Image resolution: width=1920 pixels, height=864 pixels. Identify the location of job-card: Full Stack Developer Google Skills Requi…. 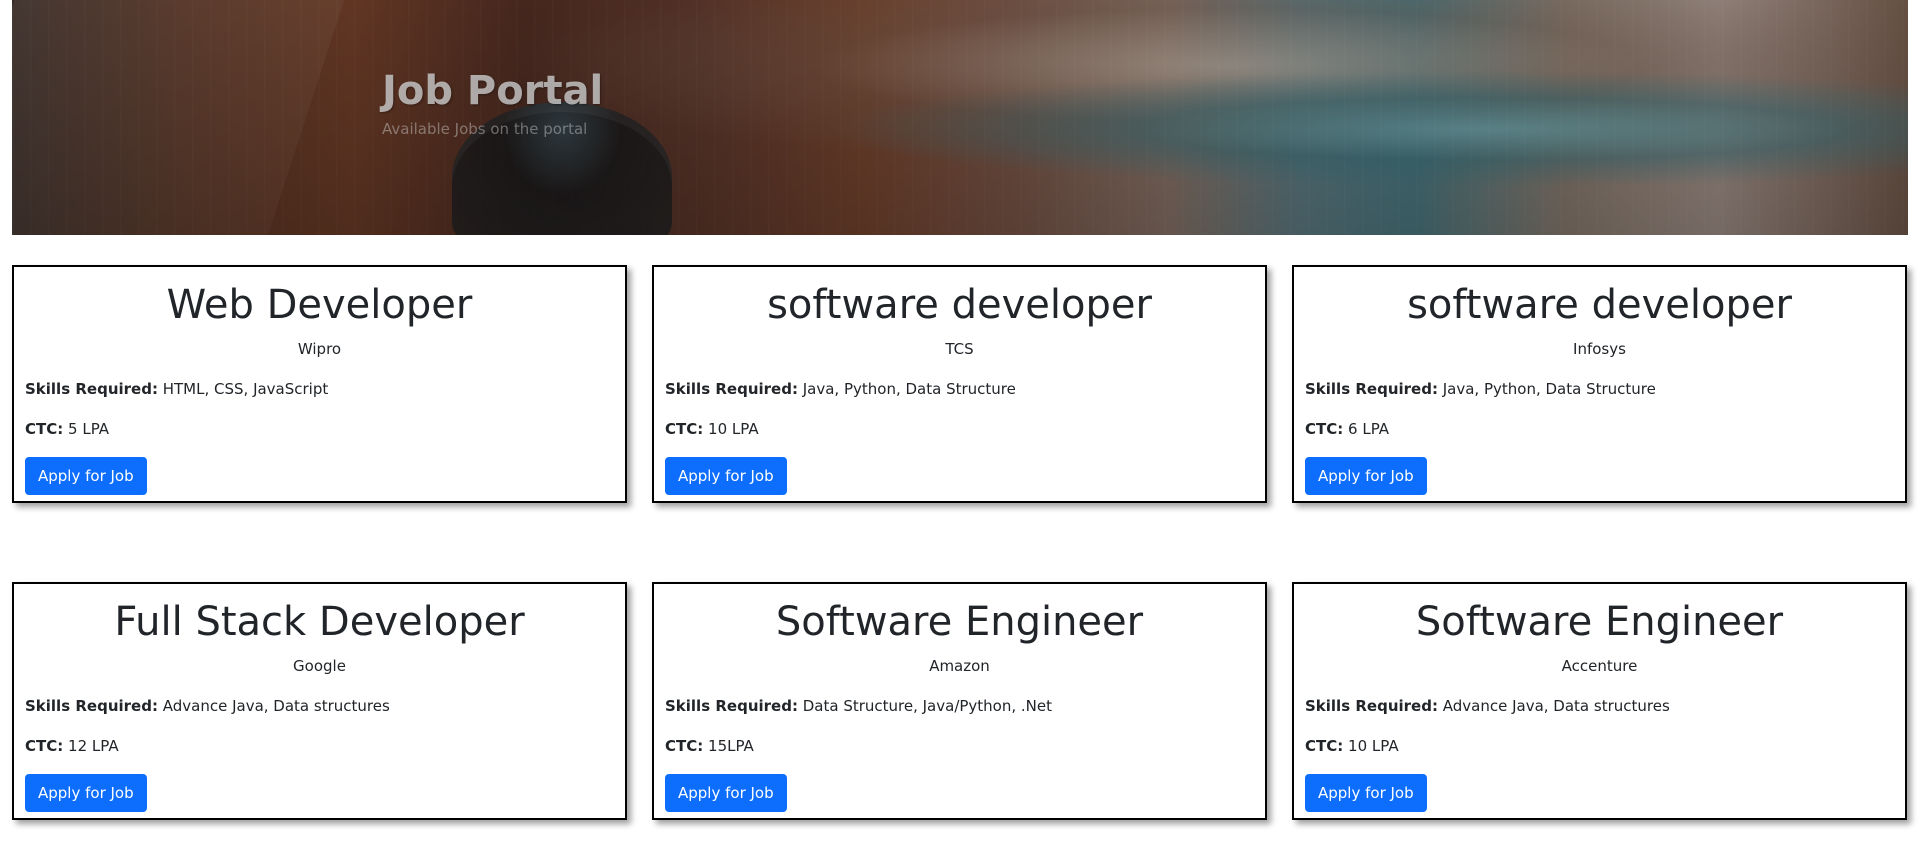
(319, 701).